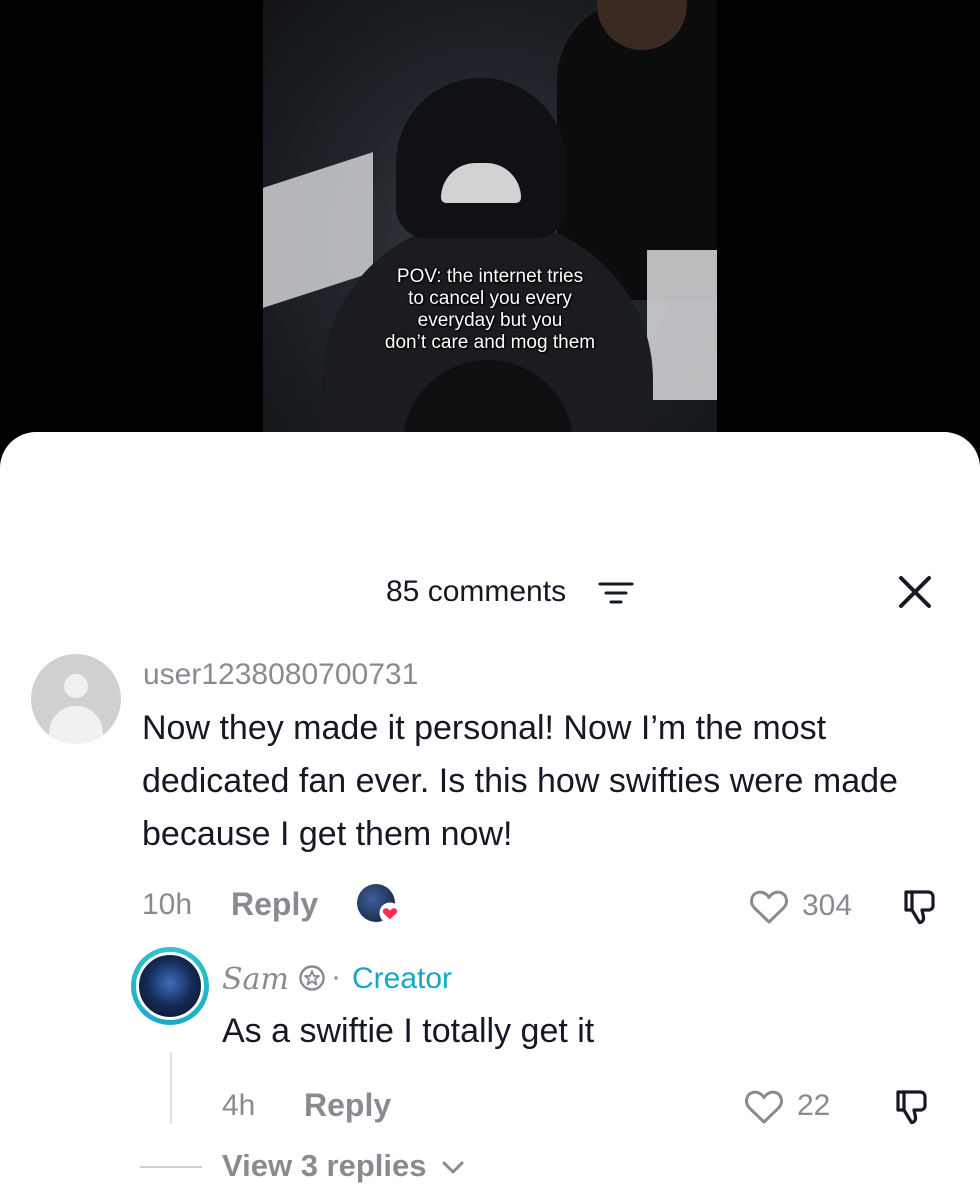 This screenshot has height=1199, width=980. I want to click on cap-patch, so click(481, 183).